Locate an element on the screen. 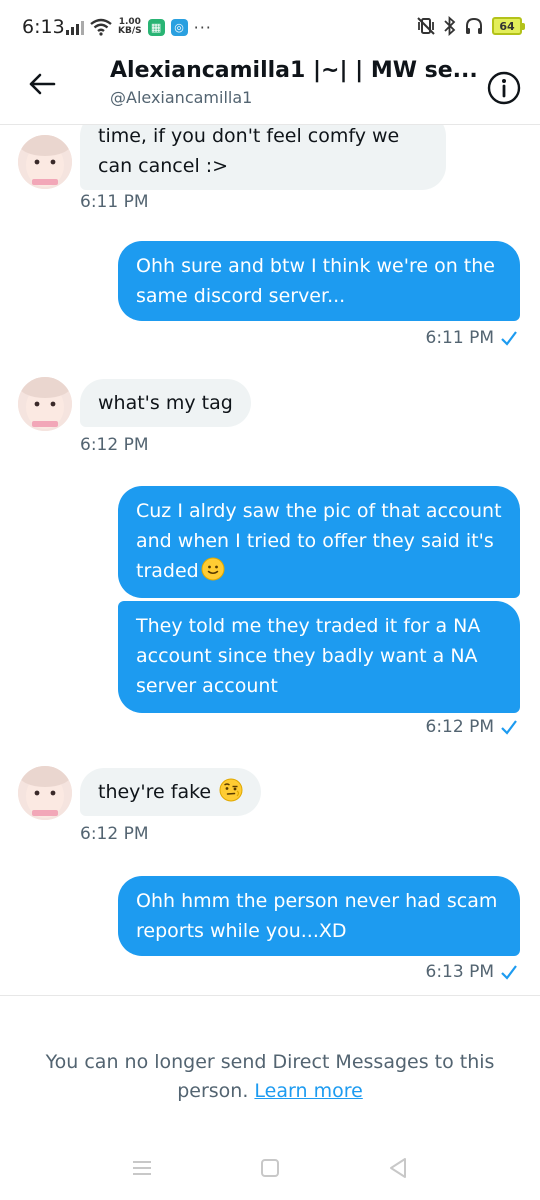 The height and width of the screenshot is (1200, 540). learn-more-link: Learn more is located at coordinates (308, 1091).